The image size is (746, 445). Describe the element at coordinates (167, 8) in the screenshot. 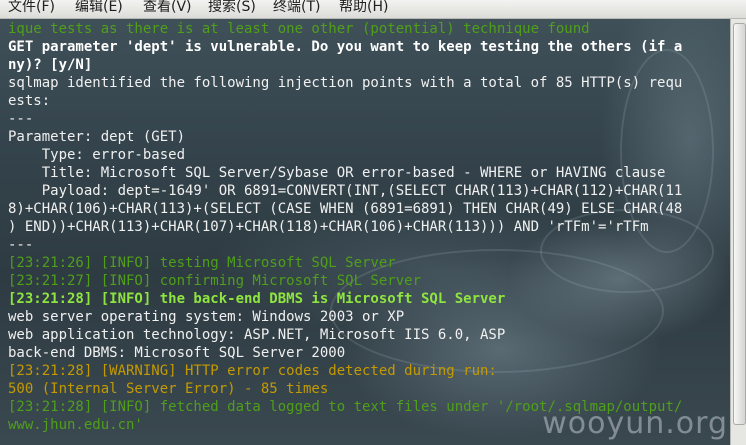

I see `menu-view: 查看(V)` at that location.